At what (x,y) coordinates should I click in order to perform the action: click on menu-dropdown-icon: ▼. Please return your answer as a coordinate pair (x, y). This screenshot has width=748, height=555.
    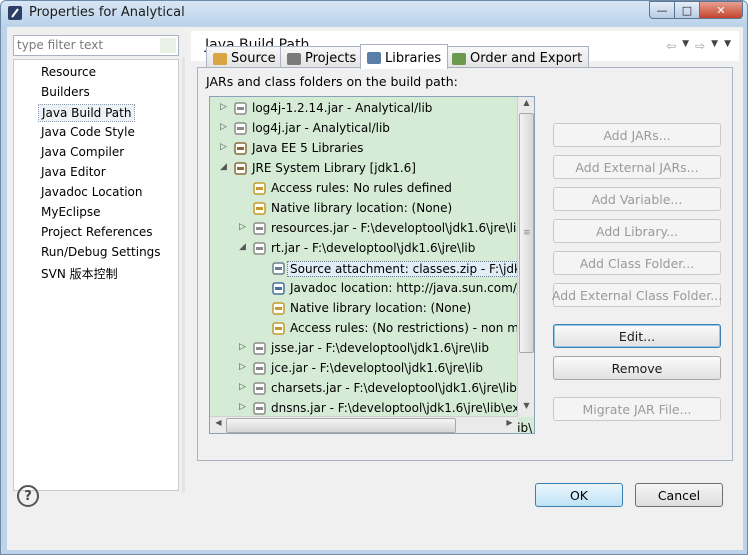
    Looking at the image, I should click on (727, 46).